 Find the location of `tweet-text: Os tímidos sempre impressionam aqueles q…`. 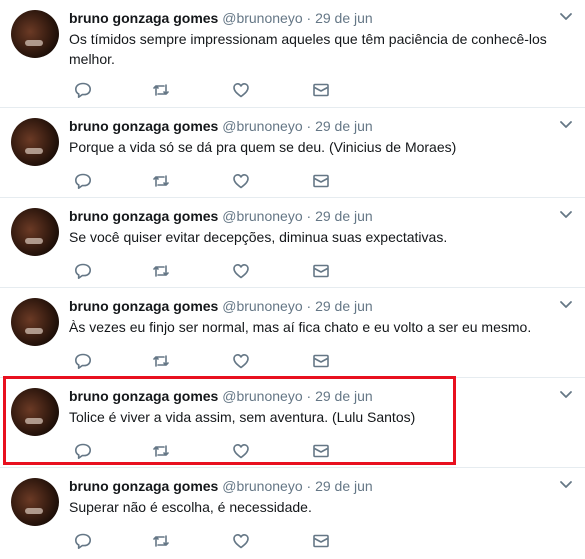

tweet-text: Os tímidos sempre impressionam aqueles q… is located at coordinates (308, 49).